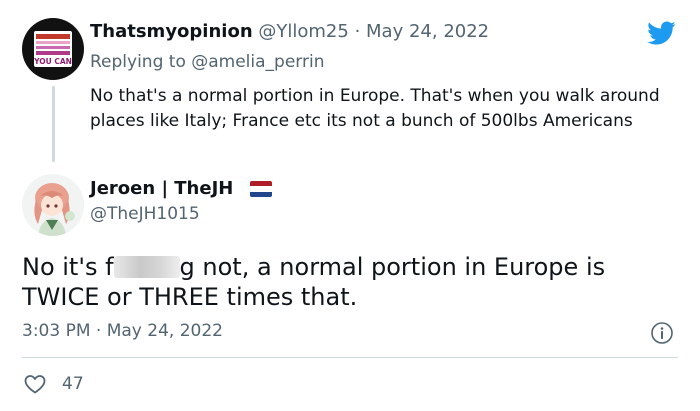 The width and height of the screenshot is (700, 411). I want to click on heart-icon, so click(35, 384).